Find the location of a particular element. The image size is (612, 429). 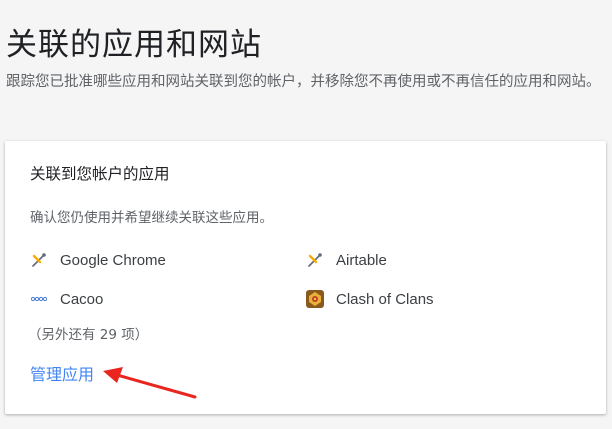

app-item-cacoo: Cacoo is located at coordinates (66, 299).